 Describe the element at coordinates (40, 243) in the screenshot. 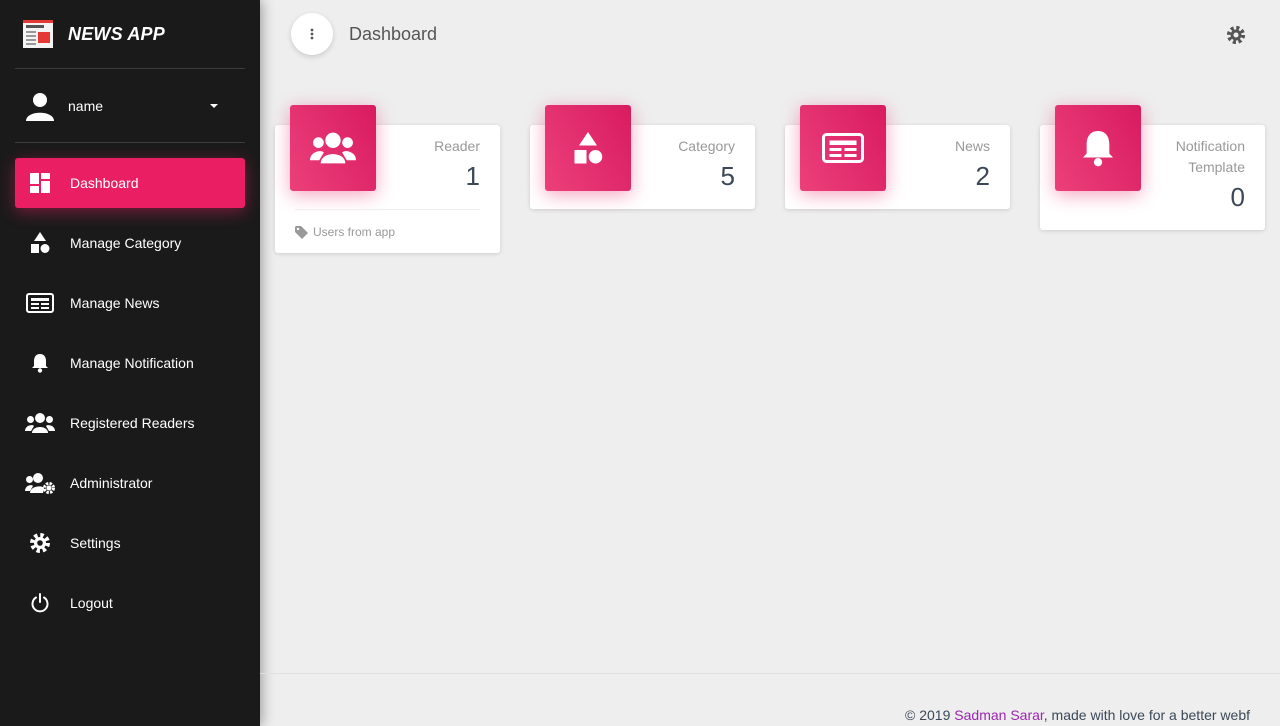

I see `shapes-icon` at that location.